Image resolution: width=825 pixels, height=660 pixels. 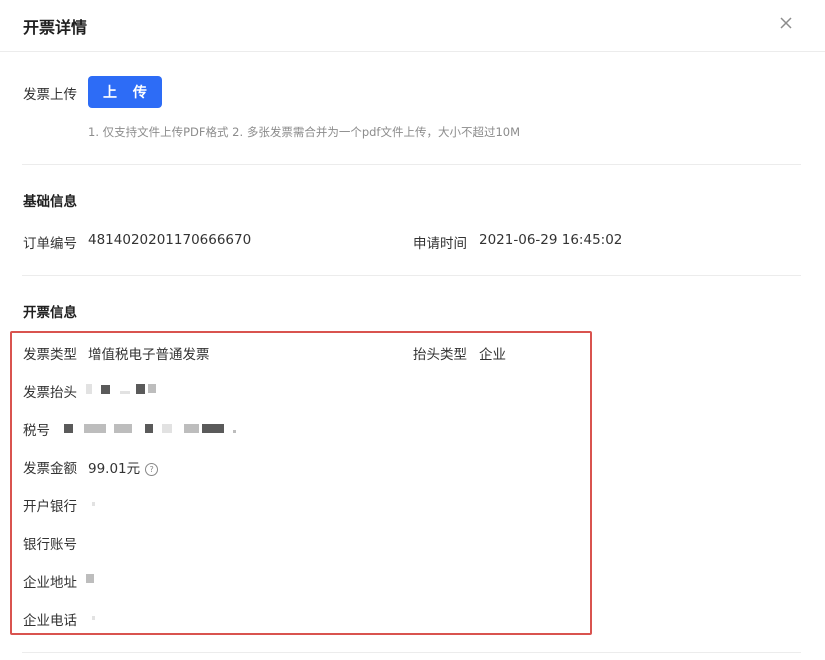 What do you see at coordinates (50, 393) in the screenshot?
I see `invoice-header-label: 发票抬头` at bounding box center [50, 393].